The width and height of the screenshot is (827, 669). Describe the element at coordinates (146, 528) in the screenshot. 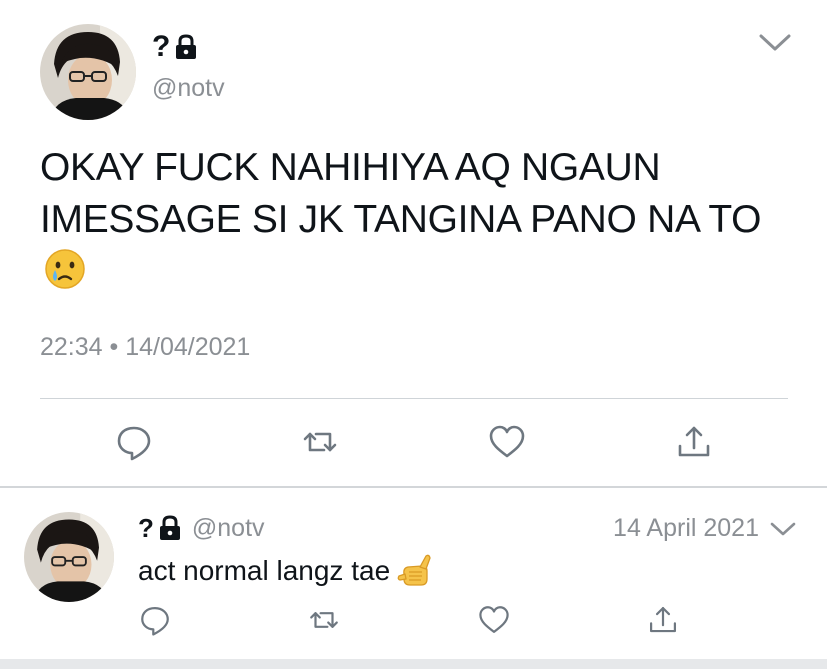

I see `reply-display-name: ?` at that location.